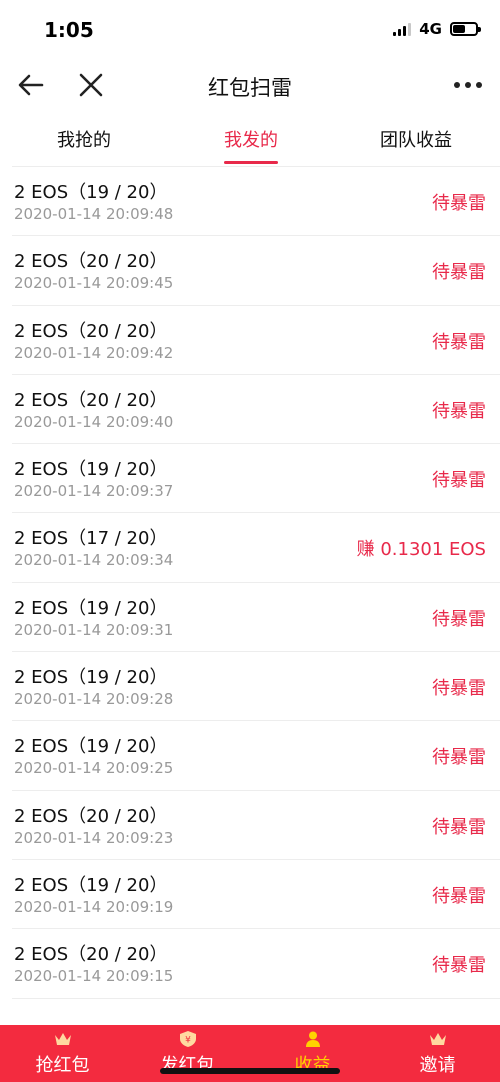 The image size is (500, 1082). Describe the element at coordinates (94, 768) in the screenshot. I see `packet-timestamp: 2020-01-14 20:09:25` at that location.